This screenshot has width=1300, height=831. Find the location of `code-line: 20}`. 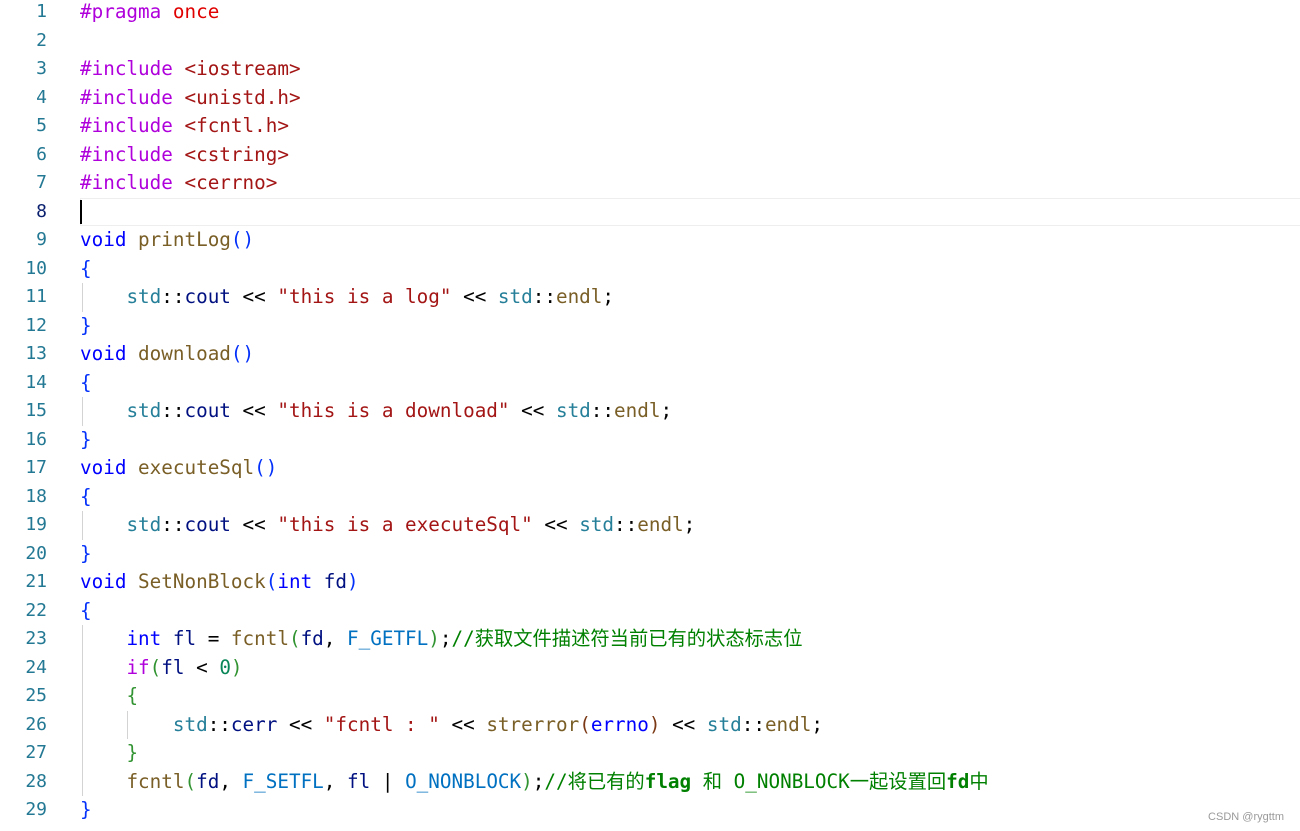

code-line: 20} is located at coordinates (650, 554).